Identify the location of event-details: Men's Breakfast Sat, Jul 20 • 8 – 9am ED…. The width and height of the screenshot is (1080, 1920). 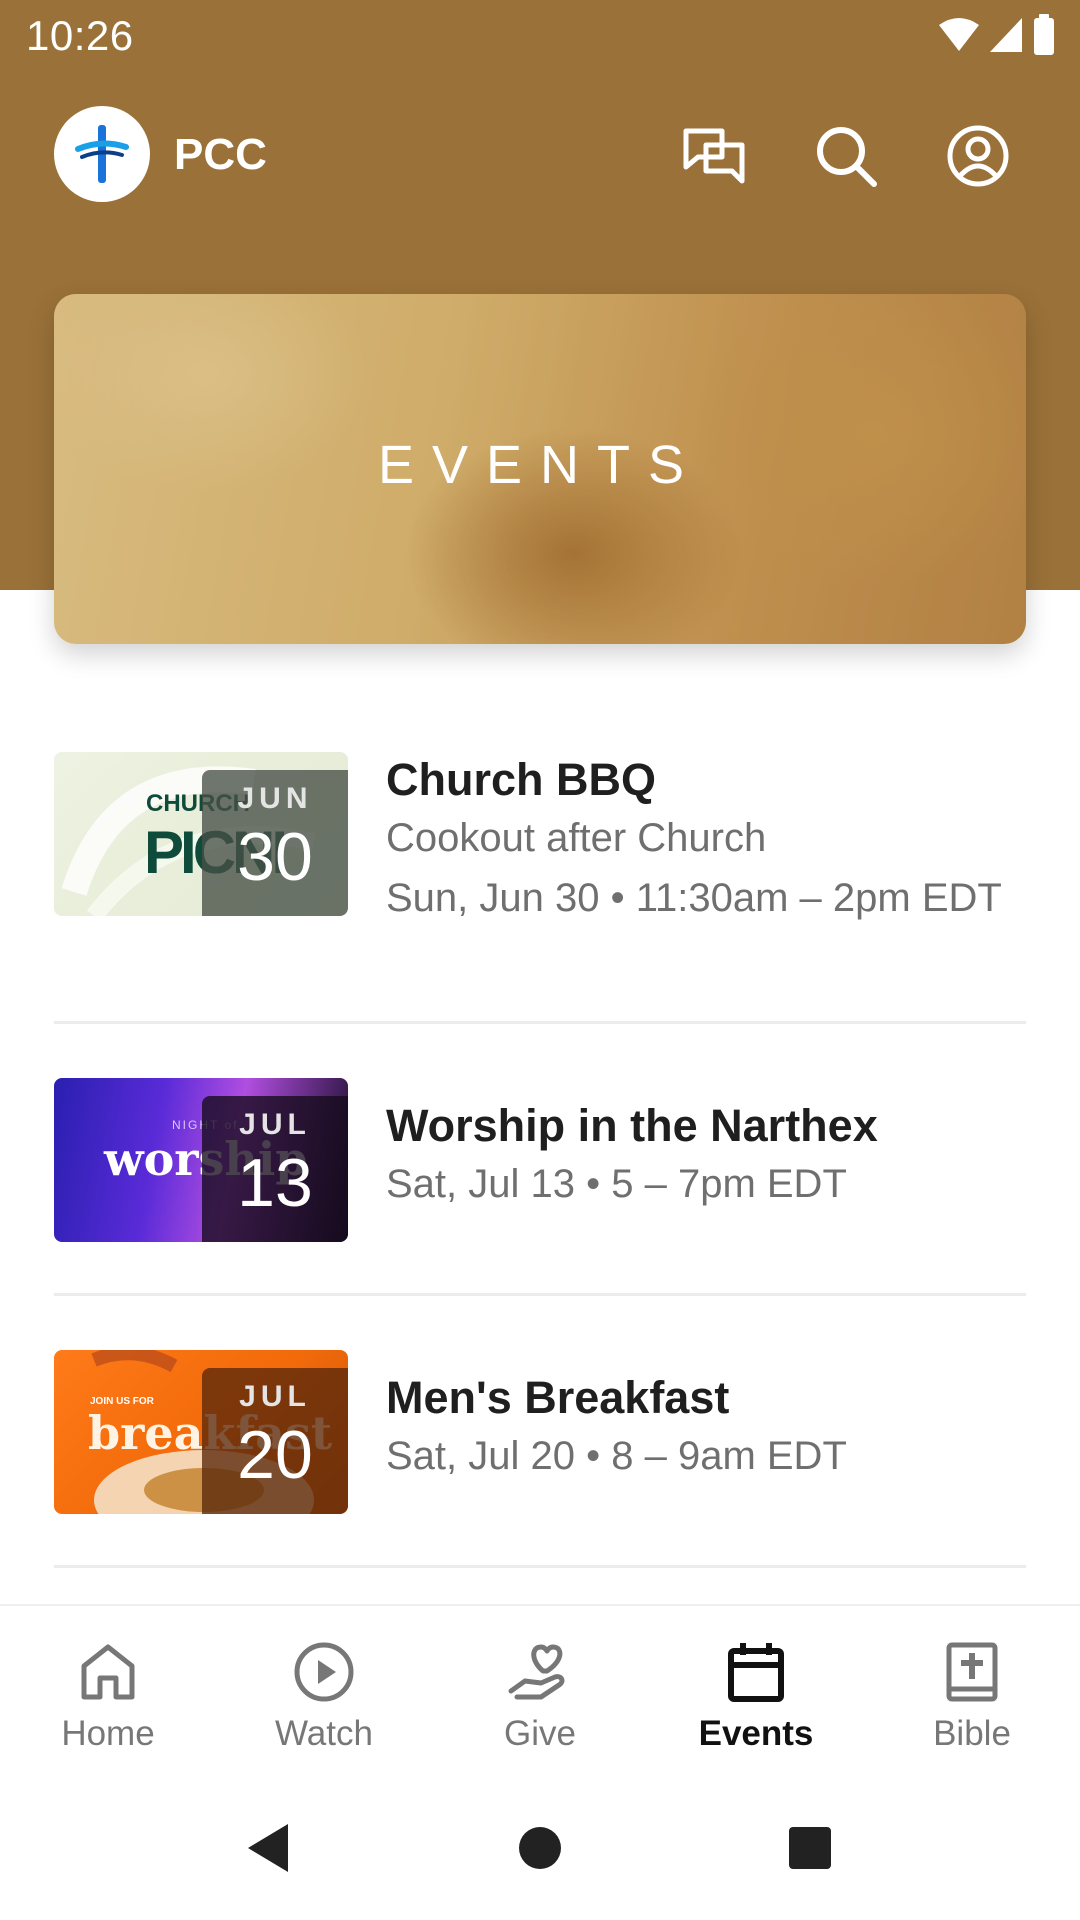
(706, 1428).